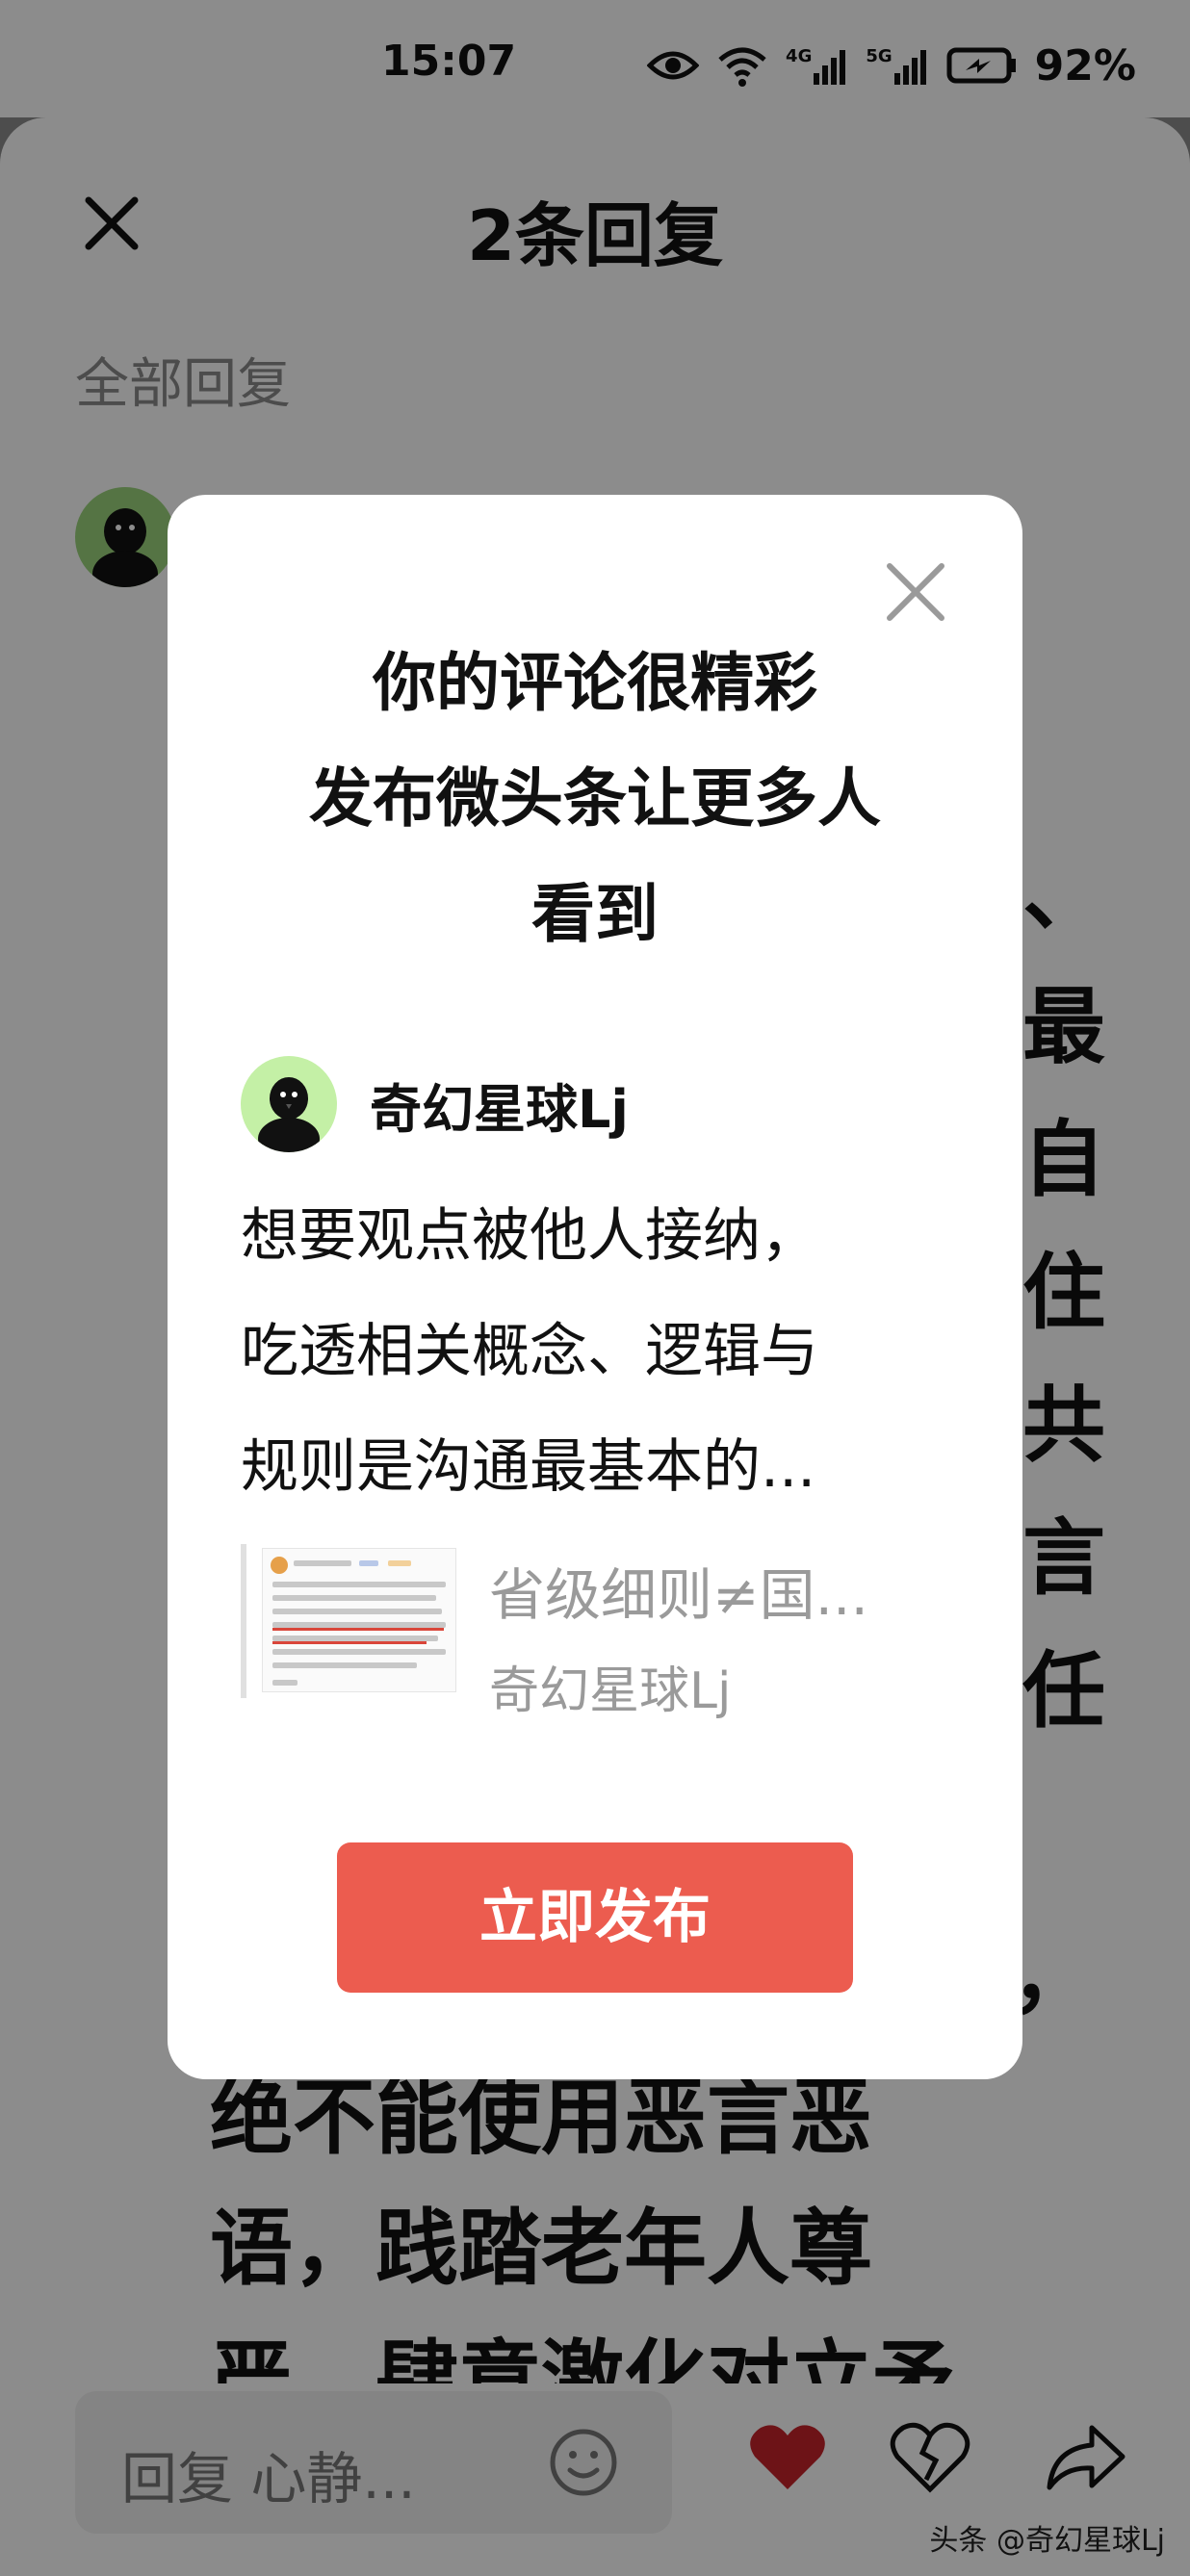 This screenshot has width=1190, height=2576. What do you see at coordinates (595, 1918) in the screenshot?
I see `publish-now-button: 立即发布` at bounding box center [595, 1918].